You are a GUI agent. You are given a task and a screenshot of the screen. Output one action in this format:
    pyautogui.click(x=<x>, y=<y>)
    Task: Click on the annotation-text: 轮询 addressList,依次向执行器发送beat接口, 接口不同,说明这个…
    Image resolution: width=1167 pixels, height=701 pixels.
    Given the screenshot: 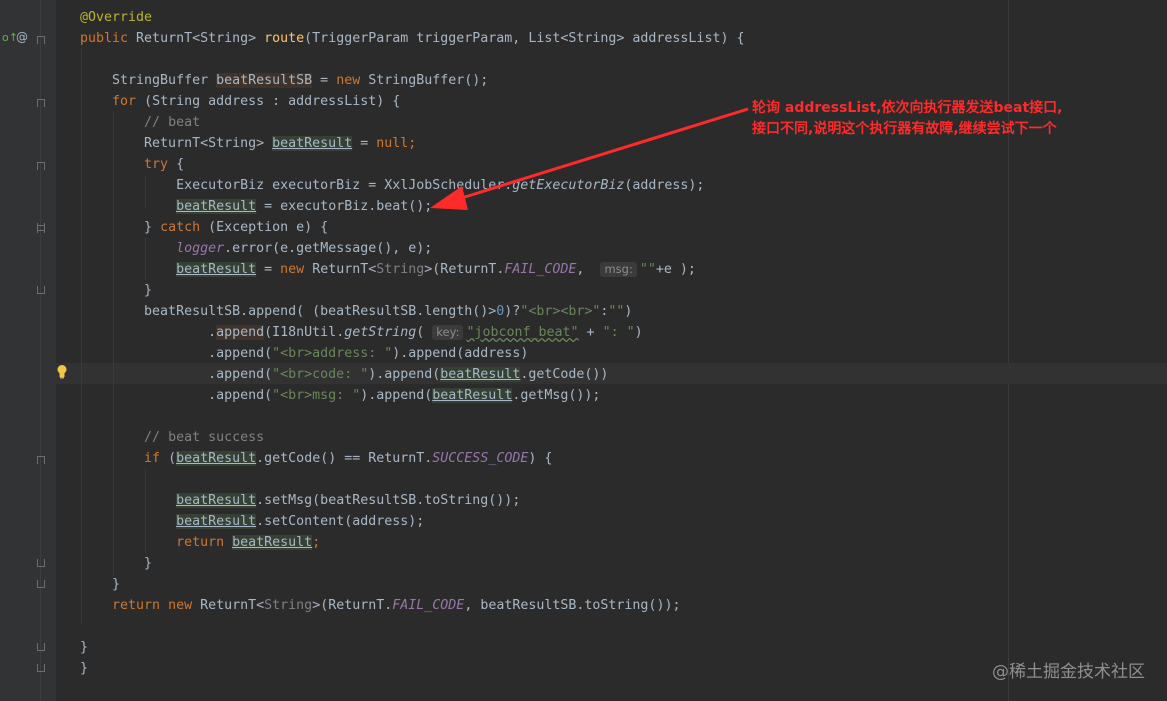 What is the action you would take?
    pyautogui.click(x=907, y=119)
    